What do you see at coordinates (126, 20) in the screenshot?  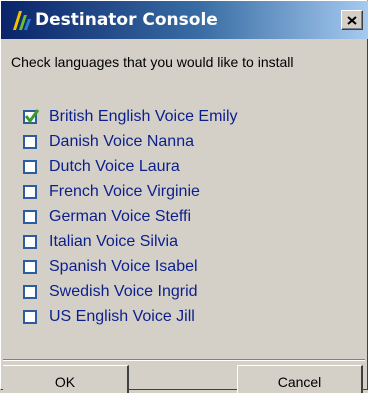 I see `window-title: Destinator Console` at bounding box center [126, 20].